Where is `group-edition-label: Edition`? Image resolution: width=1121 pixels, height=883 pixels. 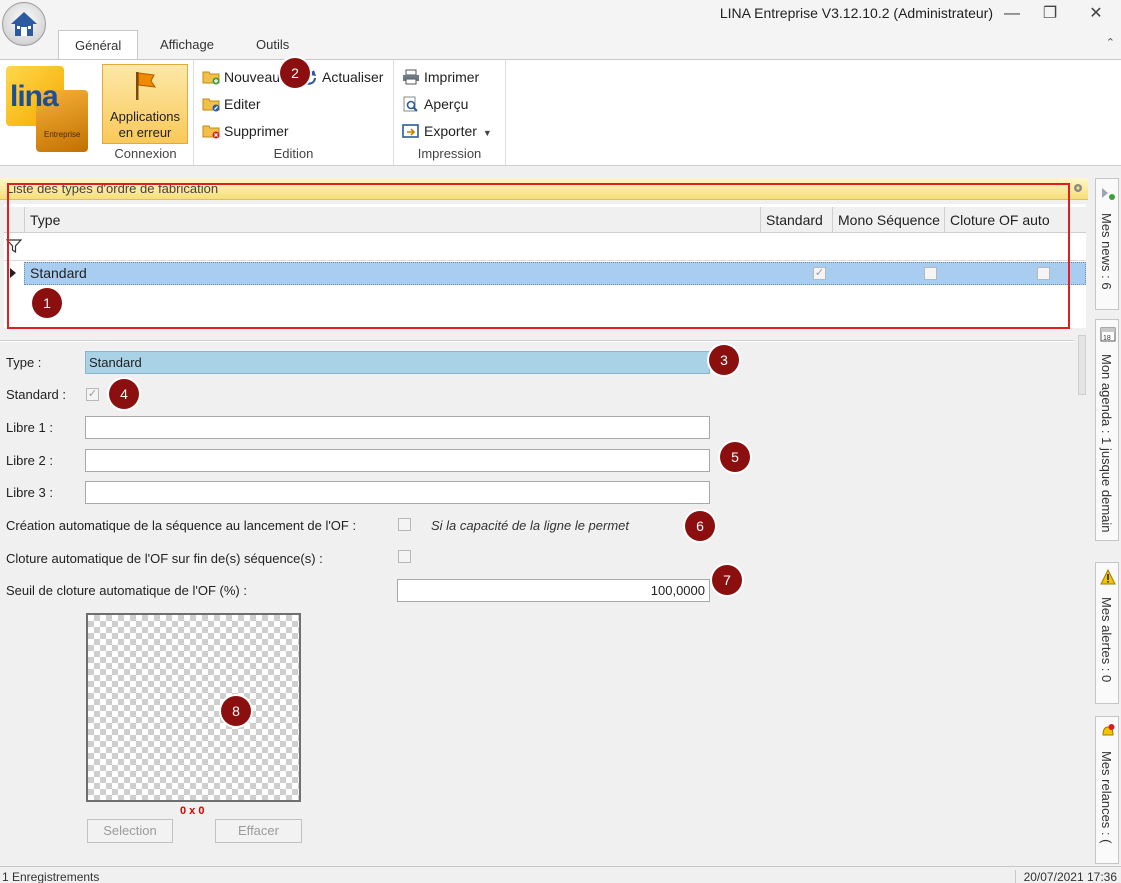
group-edition-label: Edition is located at coordinates (293, 153).